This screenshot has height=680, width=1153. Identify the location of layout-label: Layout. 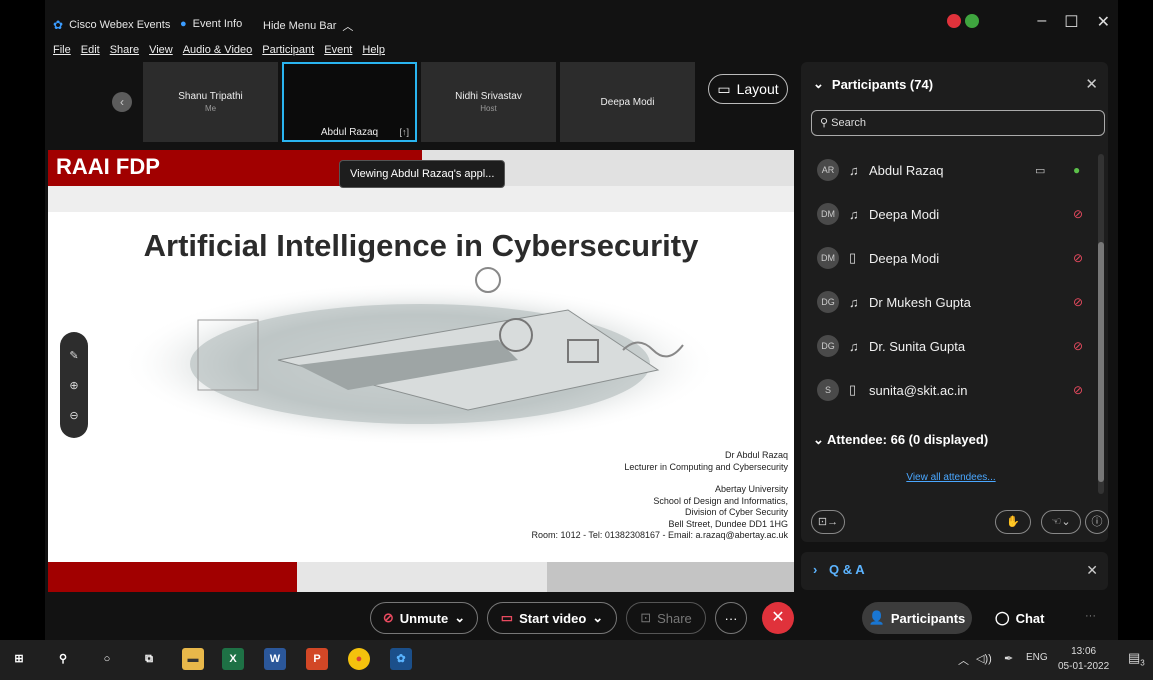
(757, 89).